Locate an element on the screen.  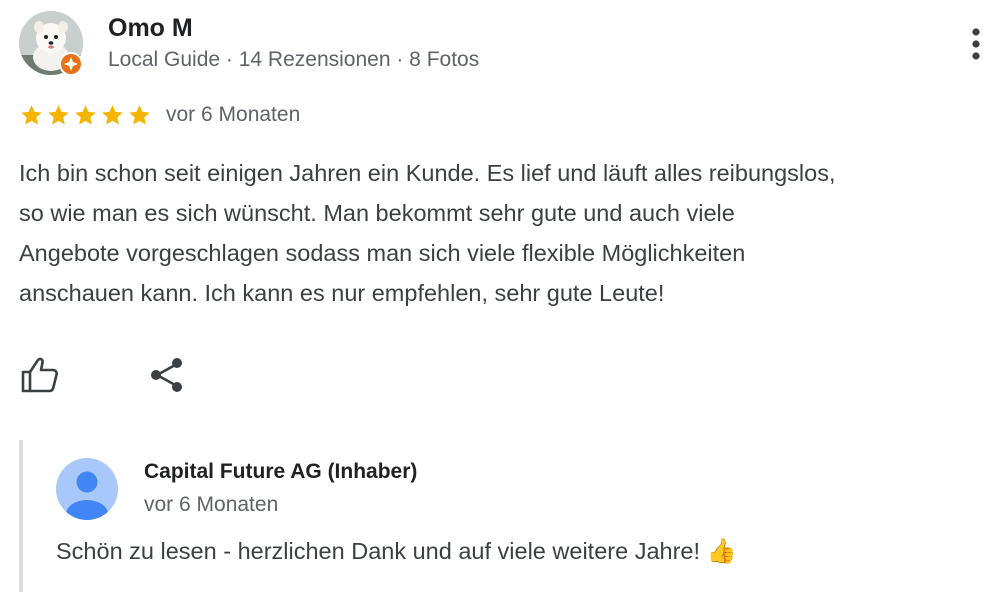
thumbs-up-emoji-icon: 👍 is located at coordinates (721, 551).